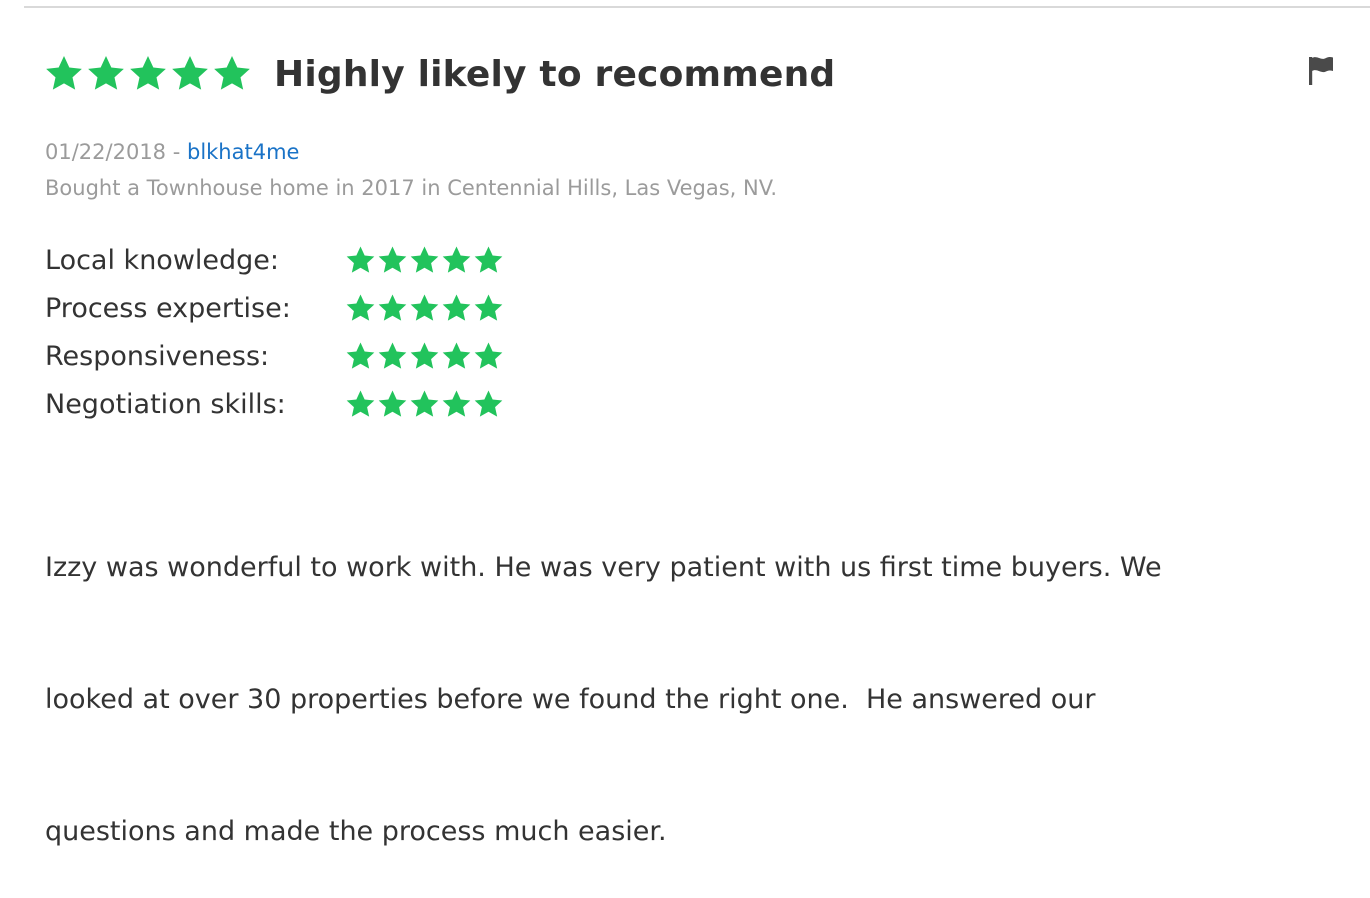 Image resolution: width=1370 pixels, height=898 pixels. What do you see at coordinates (106, 152) in the screenshot?
I see `review-date: 01/22/2018` at bounding box center [106, 152].